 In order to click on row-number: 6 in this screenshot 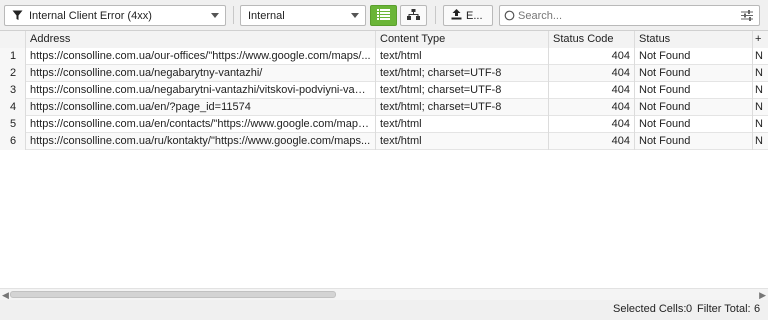, I will do `click(13, 141)`.